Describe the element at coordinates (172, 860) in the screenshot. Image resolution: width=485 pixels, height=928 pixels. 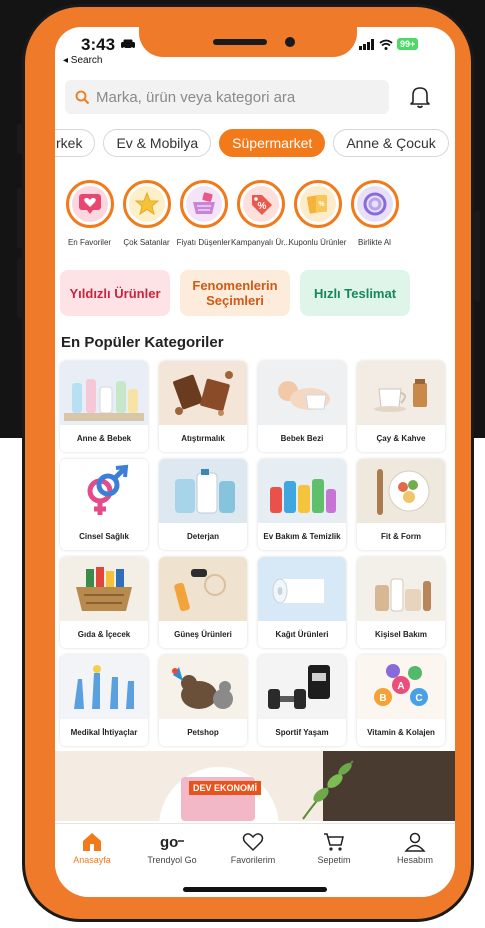
I see `nav-label: Trendyol Go` at that location.